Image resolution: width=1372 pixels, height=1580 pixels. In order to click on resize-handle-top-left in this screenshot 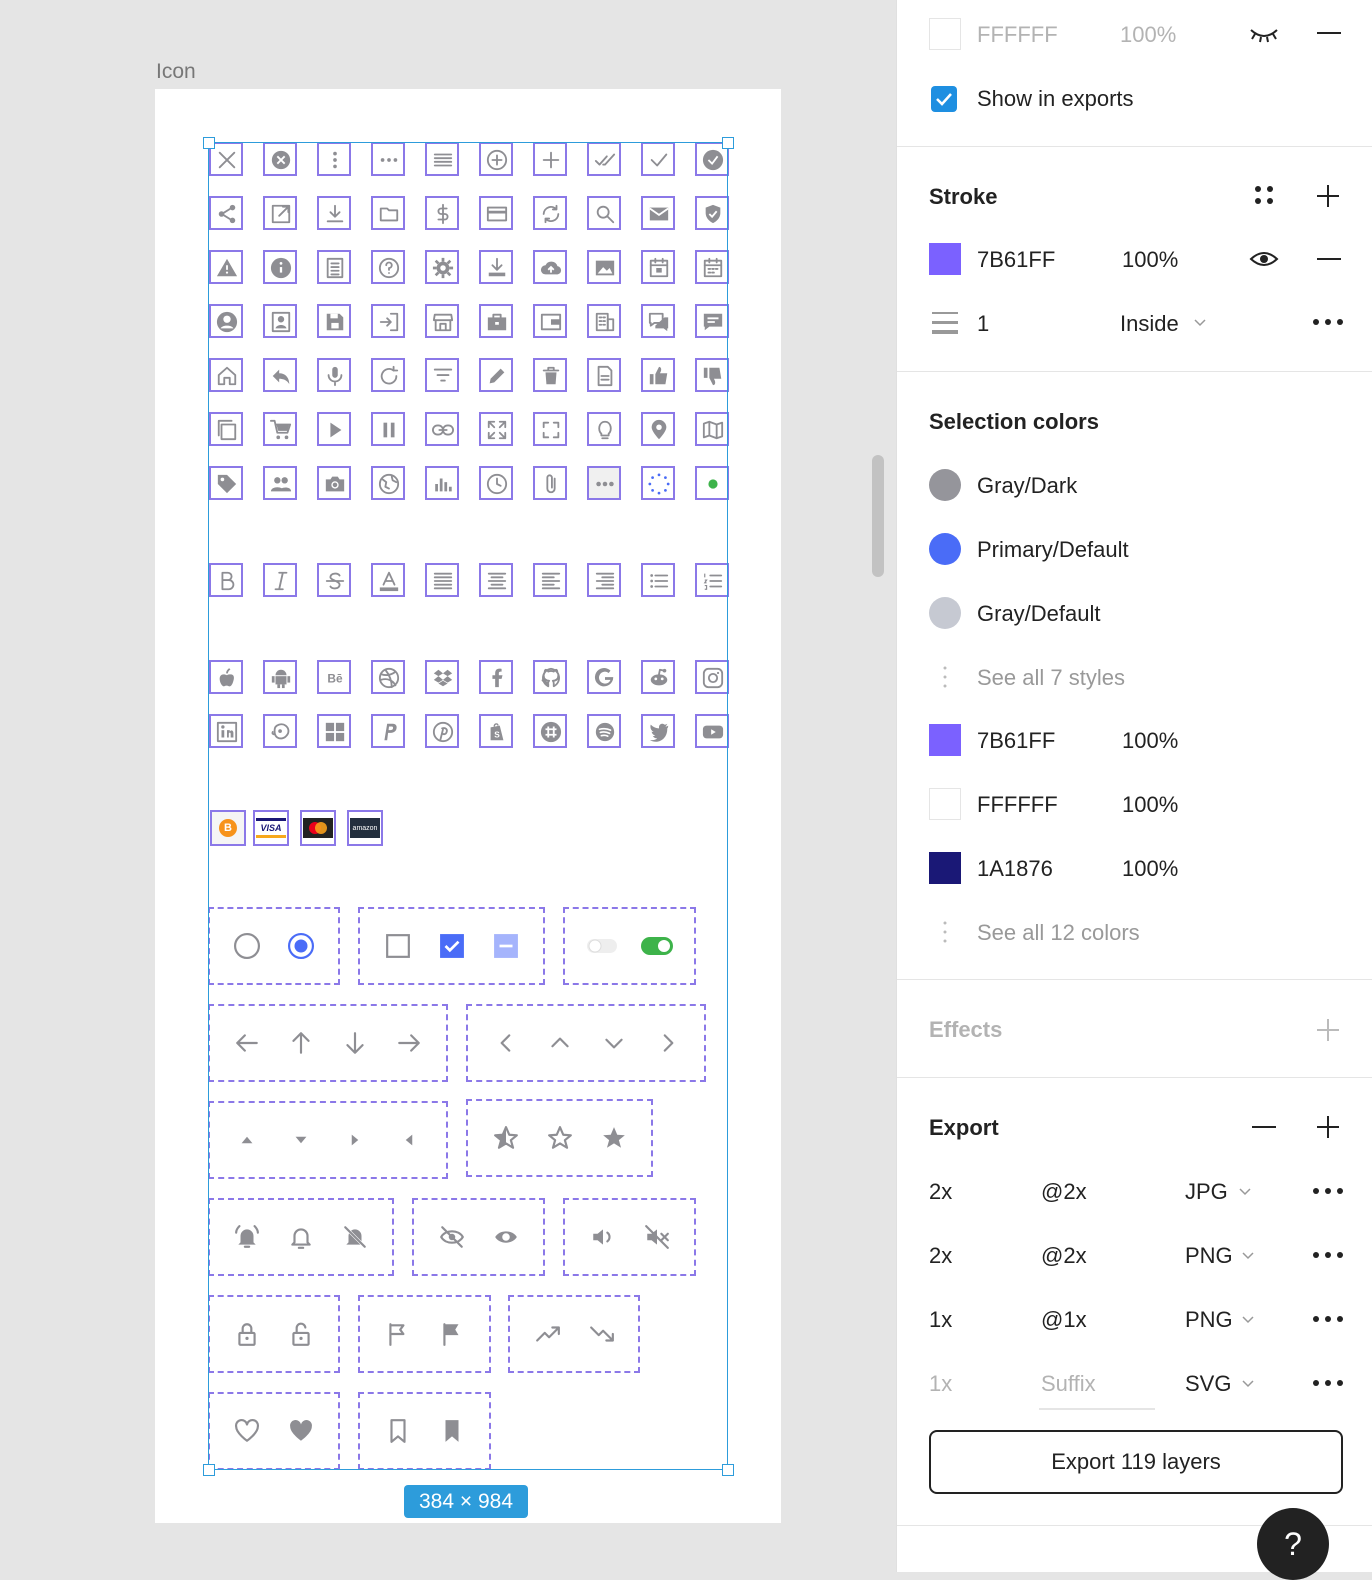, I will do `click(209, 143)`.